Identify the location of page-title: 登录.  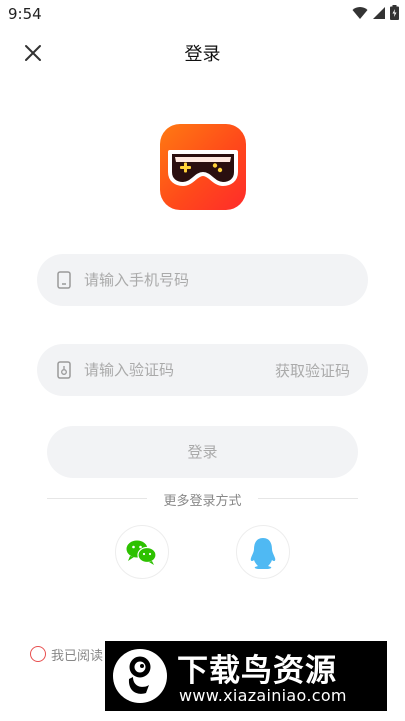
(202, 54).